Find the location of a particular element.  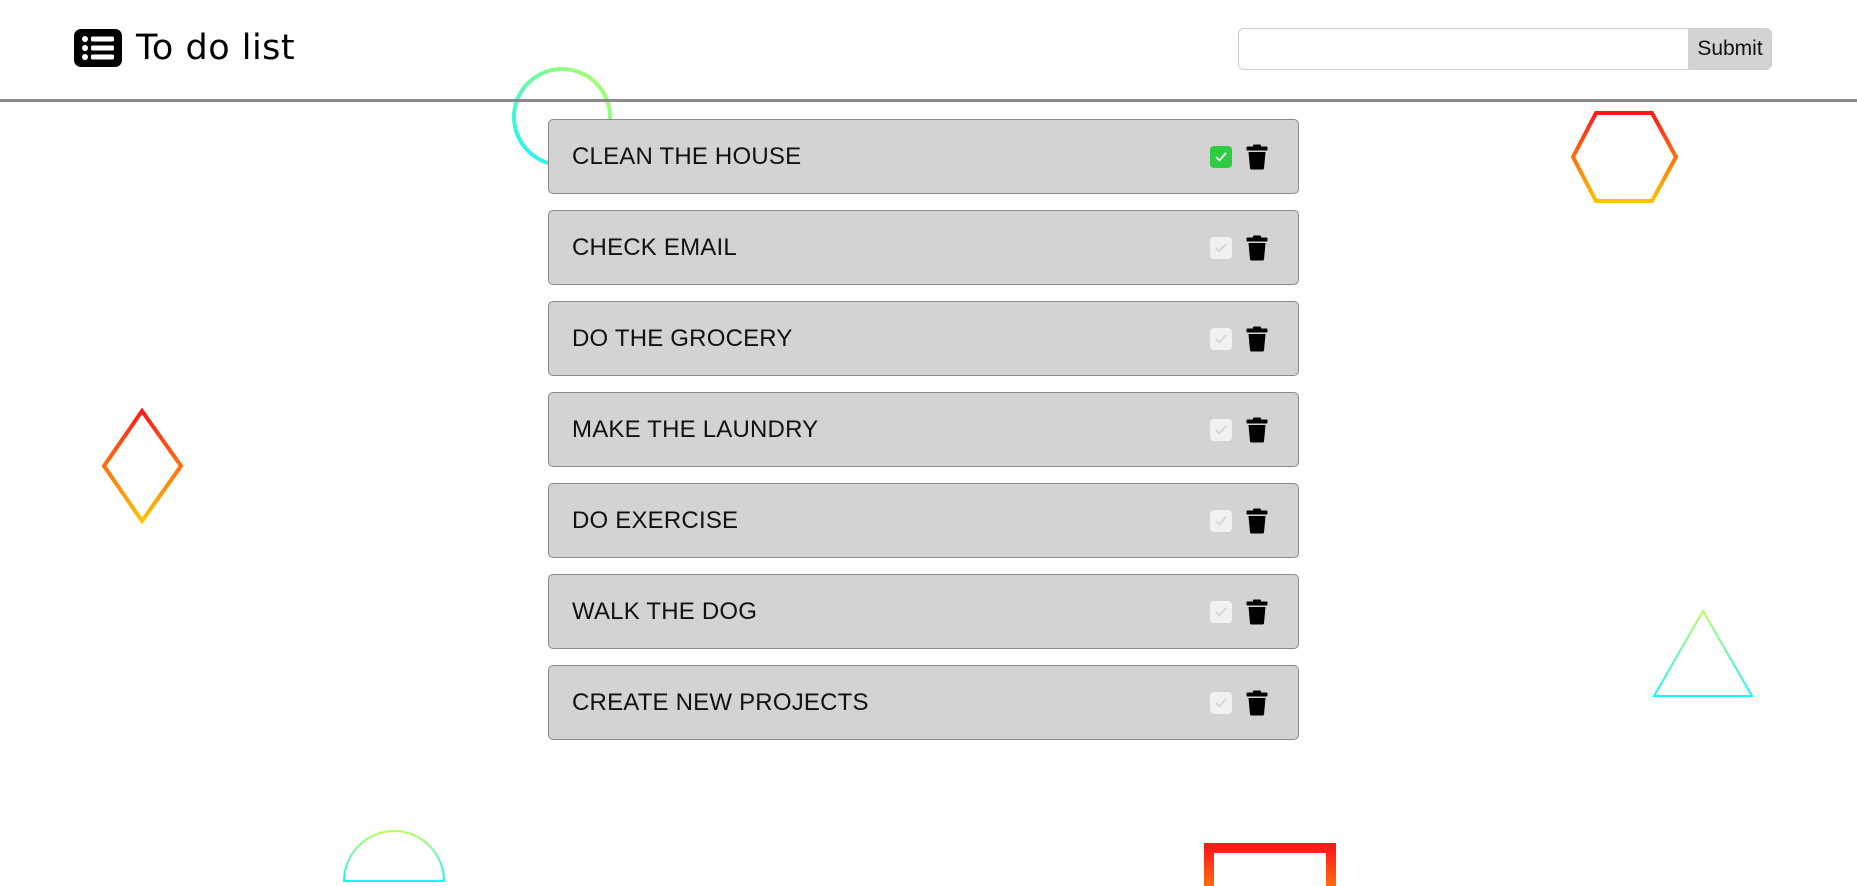

todo-item: WALK THE DOG is located at coordinates (923, 611).